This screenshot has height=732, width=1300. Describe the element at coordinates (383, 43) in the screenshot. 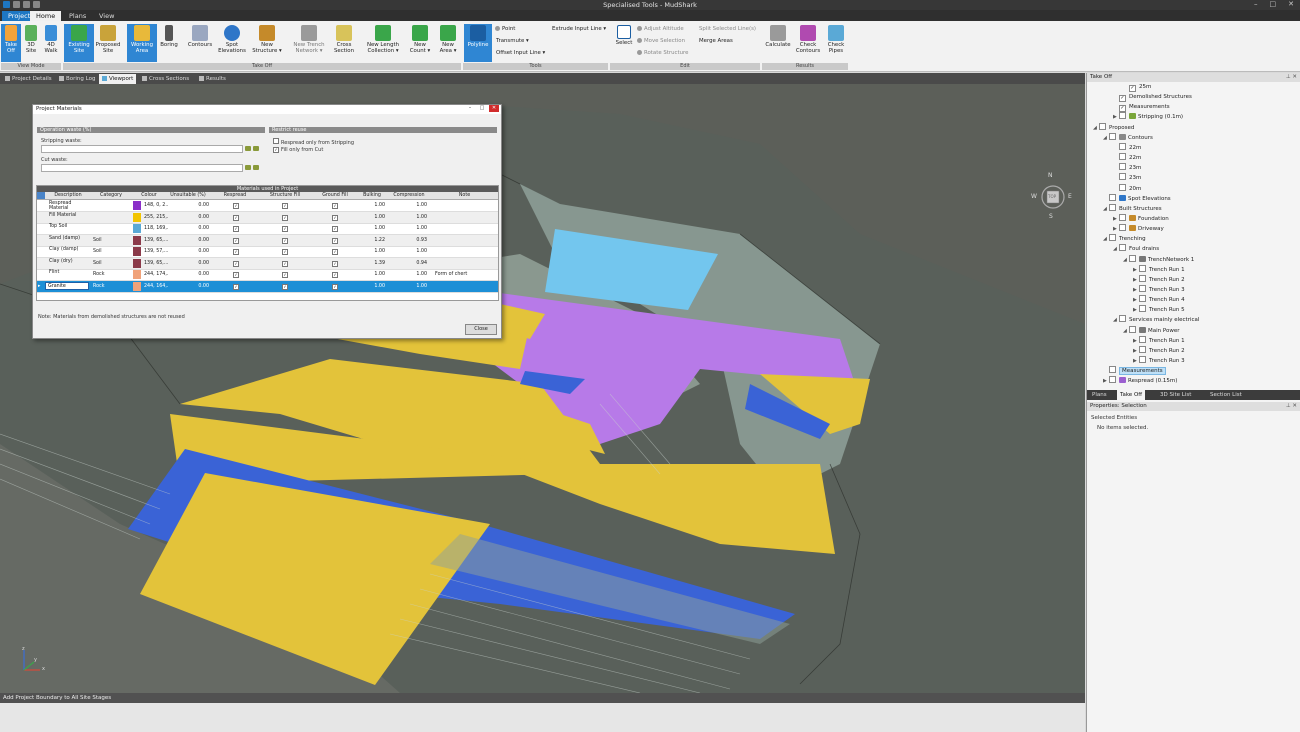

I see `new-length-collection-button: New Length Collection ▾` at that location.